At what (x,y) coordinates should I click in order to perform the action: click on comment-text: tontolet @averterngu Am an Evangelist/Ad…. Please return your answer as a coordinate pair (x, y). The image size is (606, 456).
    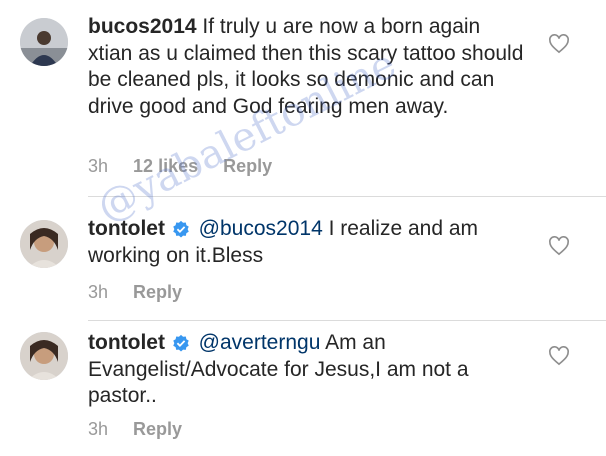
    Looking at the image, I should click on (308, 370).